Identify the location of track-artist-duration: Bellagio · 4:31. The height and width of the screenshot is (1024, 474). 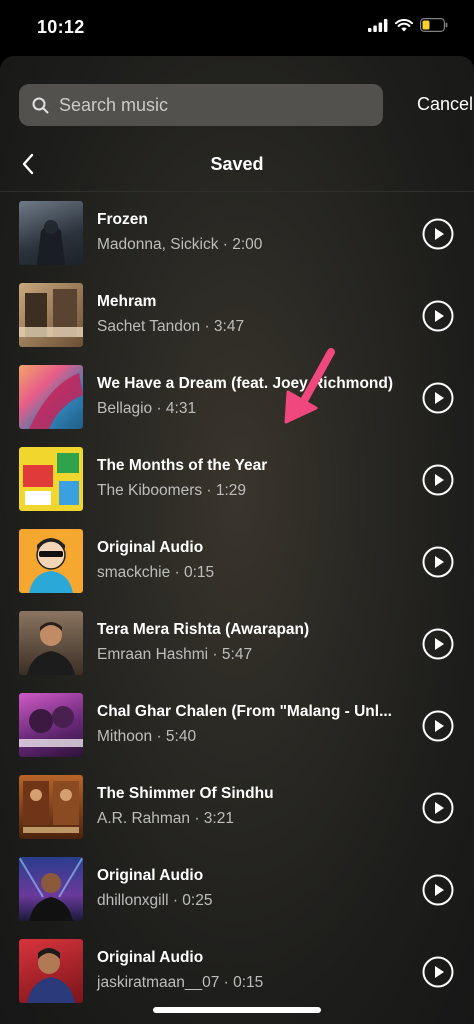
(147, 408).